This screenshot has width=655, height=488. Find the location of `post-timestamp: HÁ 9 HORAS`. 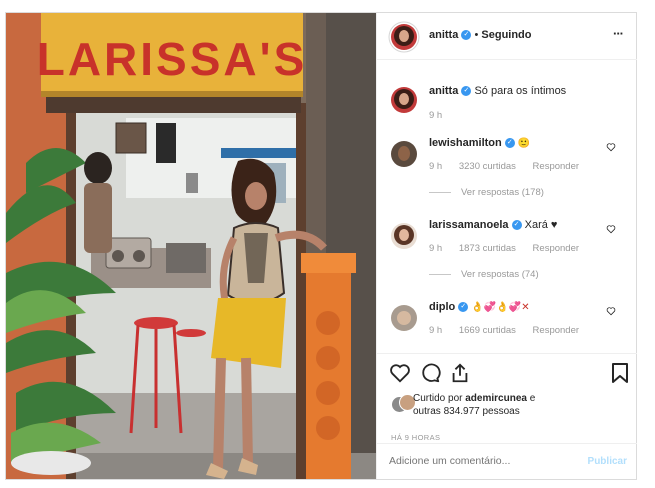

post-timestamp: HÁ 9 HORAS is located at coordinates (415, 437).